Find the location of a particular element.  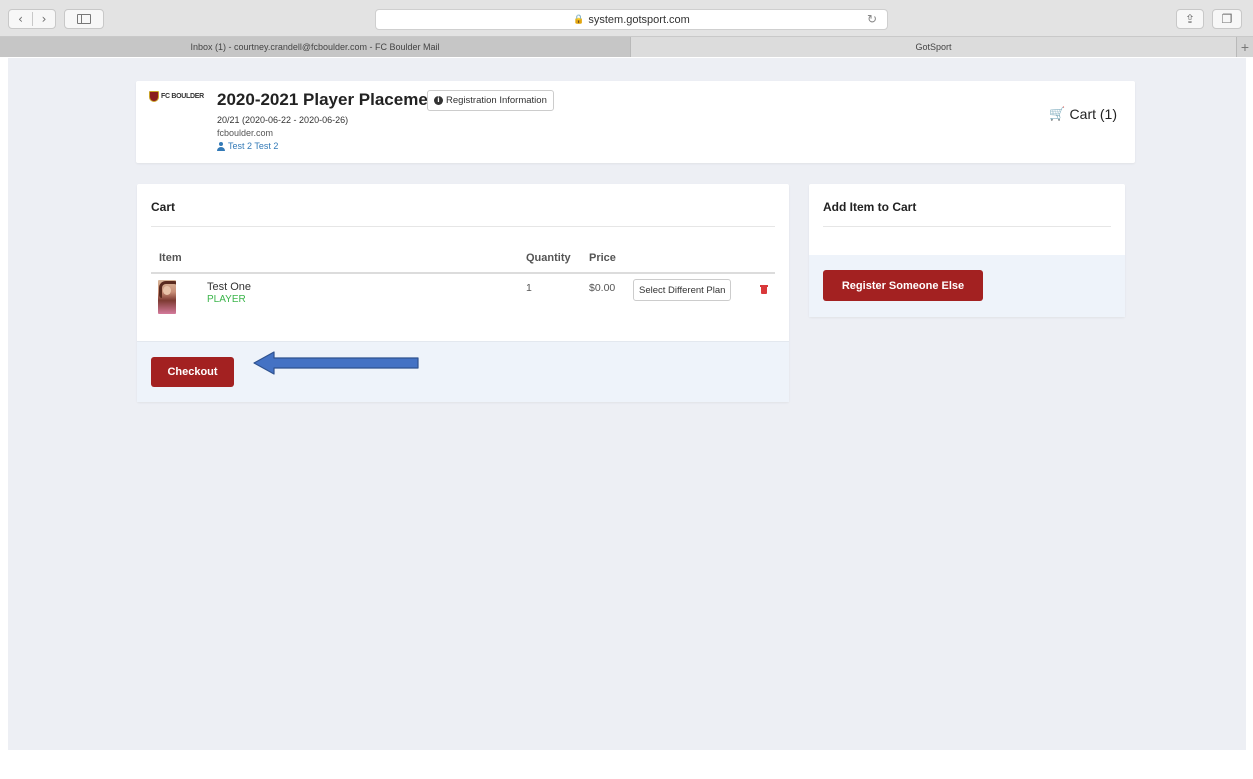

user-link: Test 2 Test 2 is located at coordinates (247, 146).